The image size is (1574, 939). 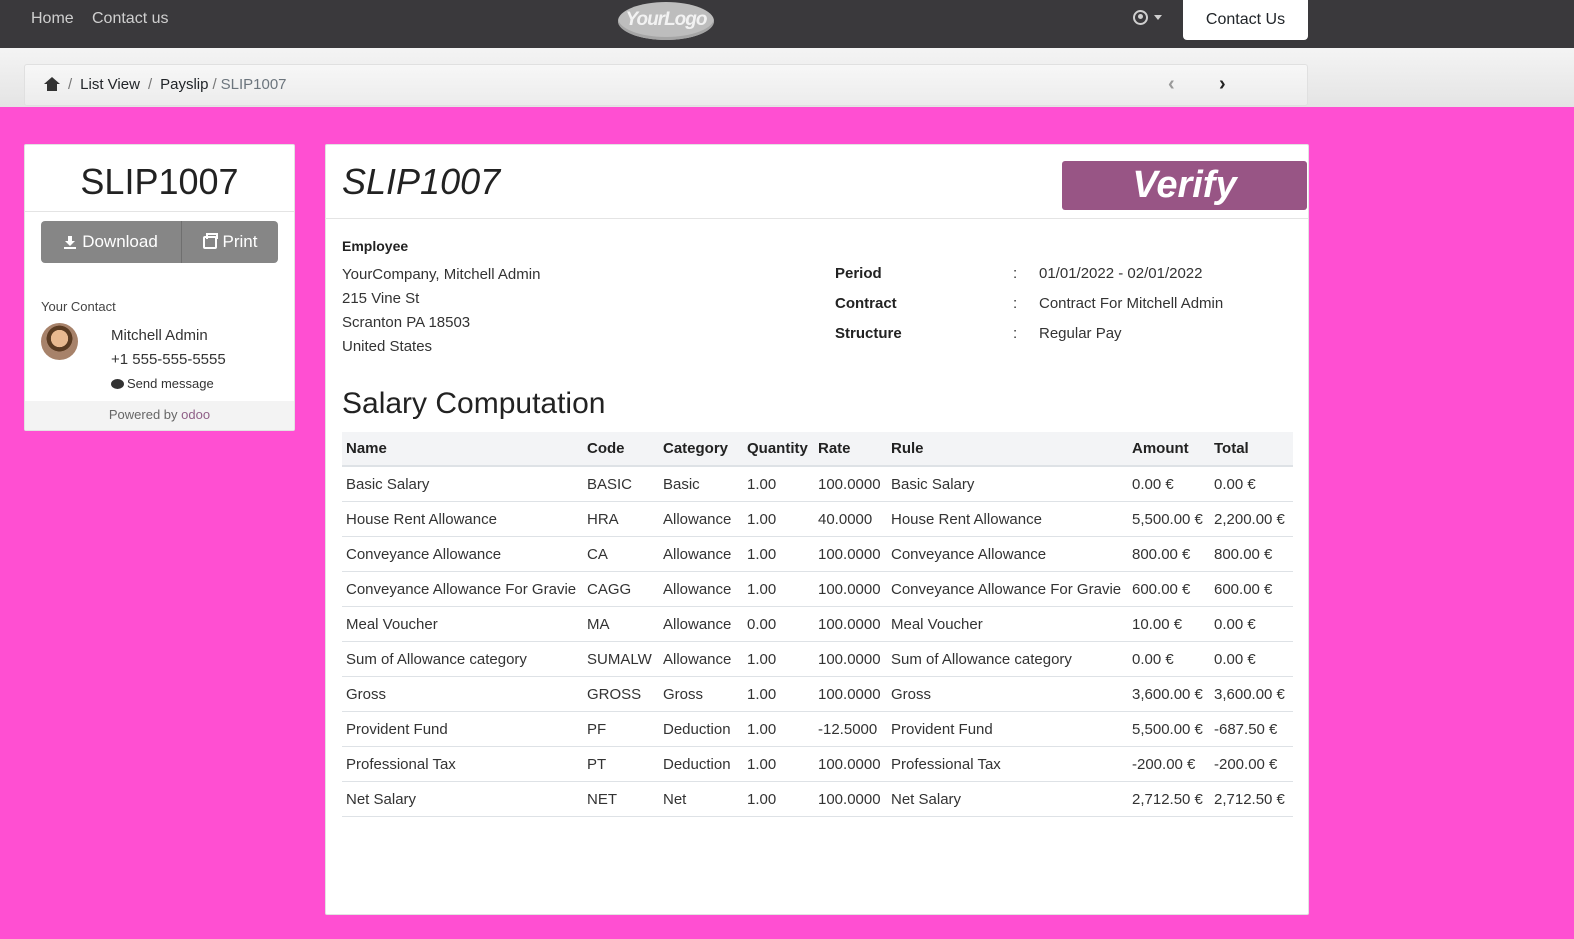 What do you see at coordinates (111, 242) in the screenshot?
I see `download-button: Download` at bounding box center [111, 242].